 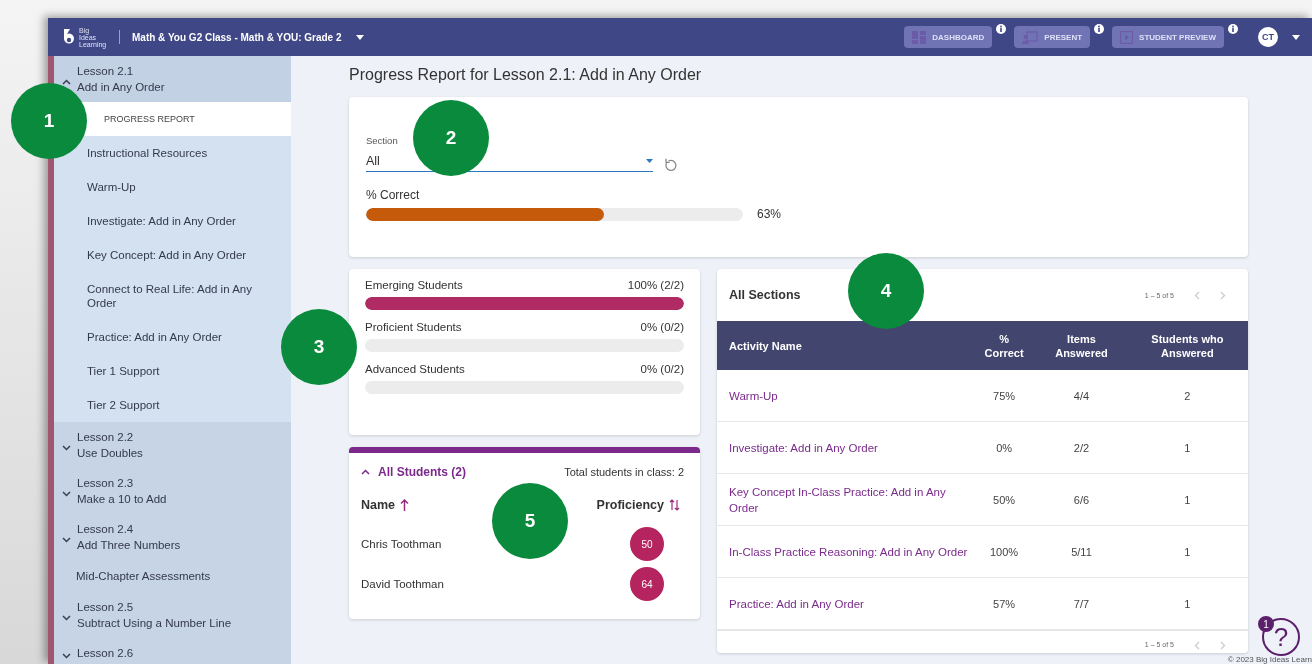 I want to click on table-cell: 50%, so click(x=1004, y=499).